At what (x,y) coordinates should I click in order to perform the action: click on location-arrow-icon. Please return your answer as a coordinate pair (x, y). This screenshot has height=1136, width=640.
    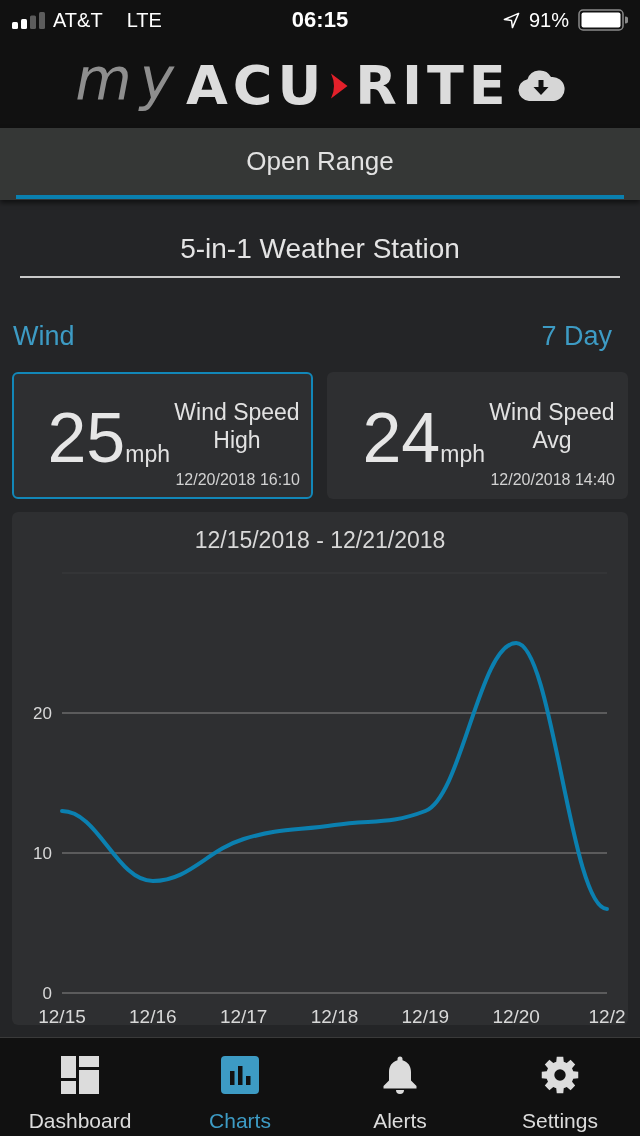
    Looking at the image, I should click on (511, 20).